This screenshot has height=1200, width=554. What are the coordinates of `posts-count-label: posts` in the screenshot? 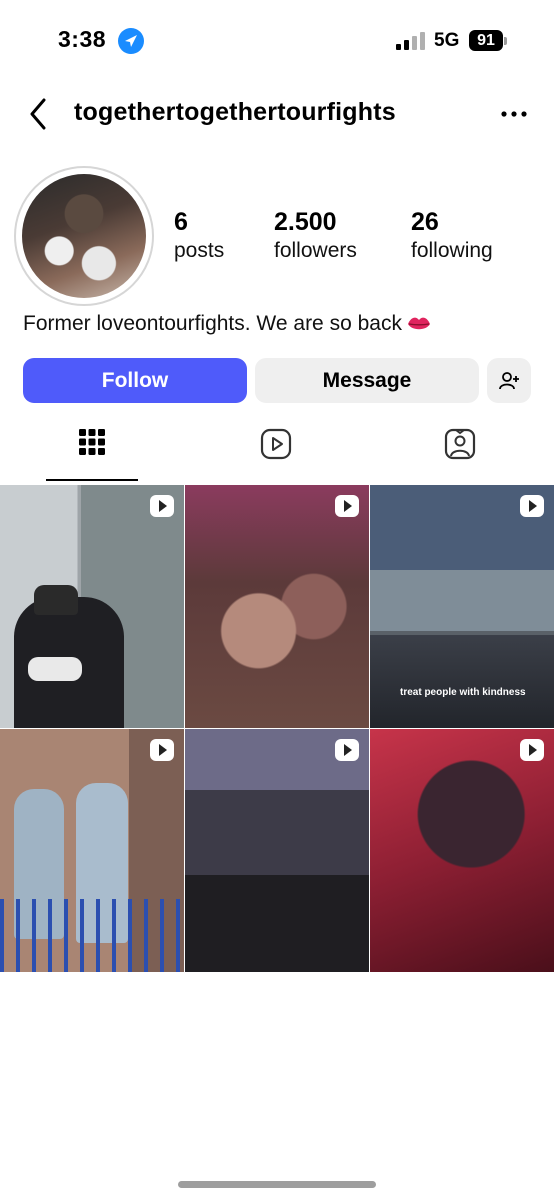 It's located at (199, 250).